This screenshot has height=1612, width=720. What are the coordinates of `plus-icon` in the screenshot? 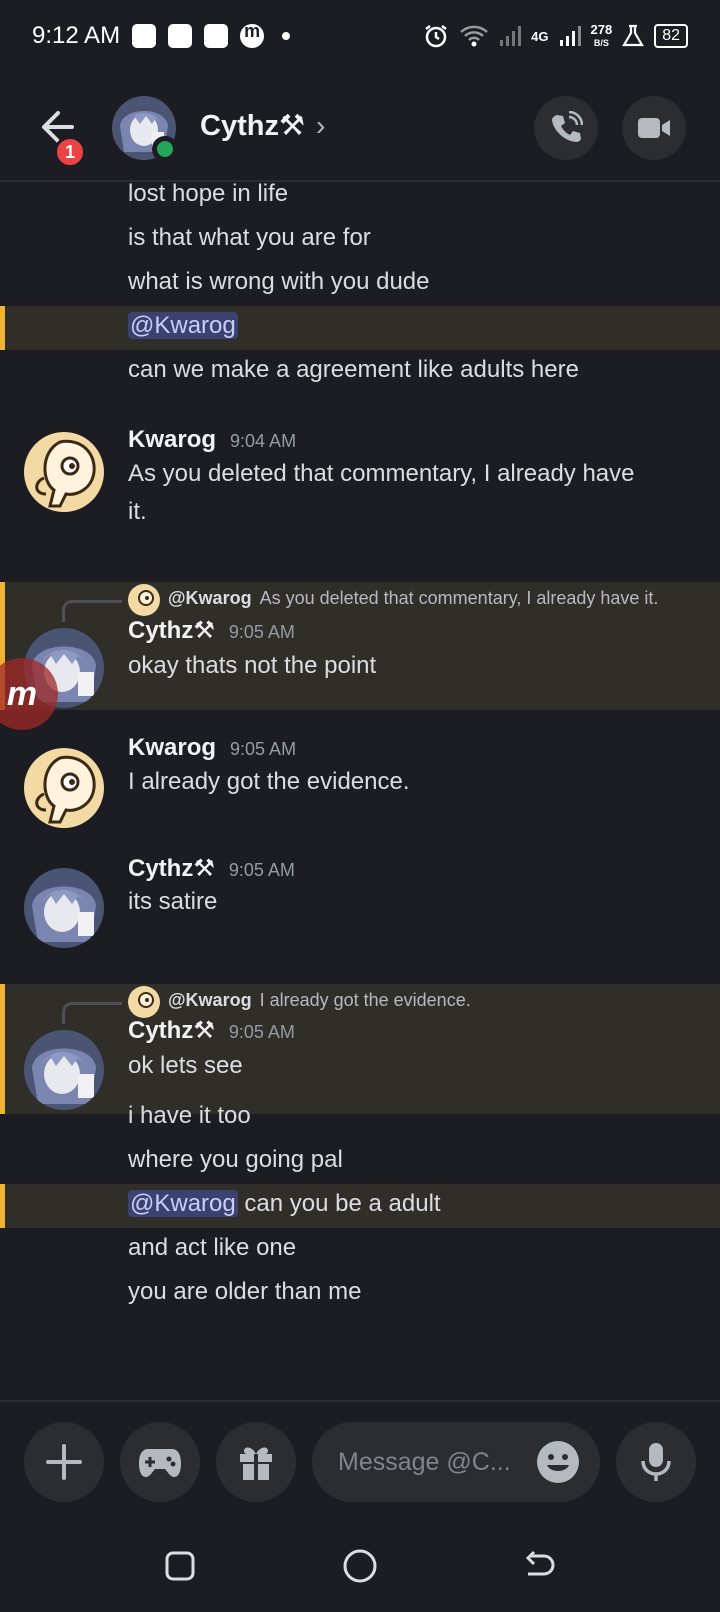 It's located at (64, 1462).